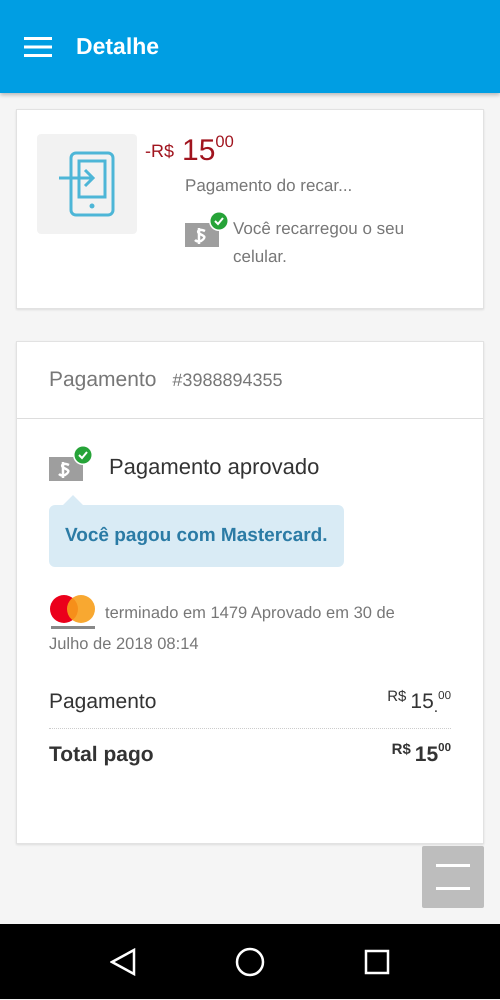 The image size is (500, 1000). Describe the element at coordinates (124, 644) in the screenshot. I see `card-info: Julho de 2018 08:14` at that location.